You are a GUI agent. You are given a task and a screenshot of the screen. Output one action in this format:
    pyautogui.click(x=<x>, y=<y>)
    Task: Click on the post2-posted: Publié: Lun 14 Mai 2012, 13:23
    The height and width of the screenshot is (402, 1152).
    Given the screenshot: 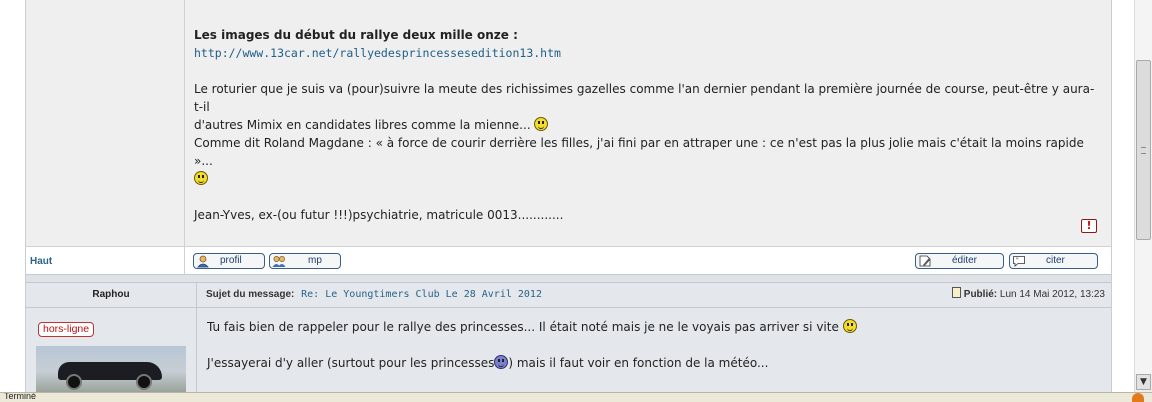 What is the action you would take?
    pyautogui.click(x=1028, y=295)
    